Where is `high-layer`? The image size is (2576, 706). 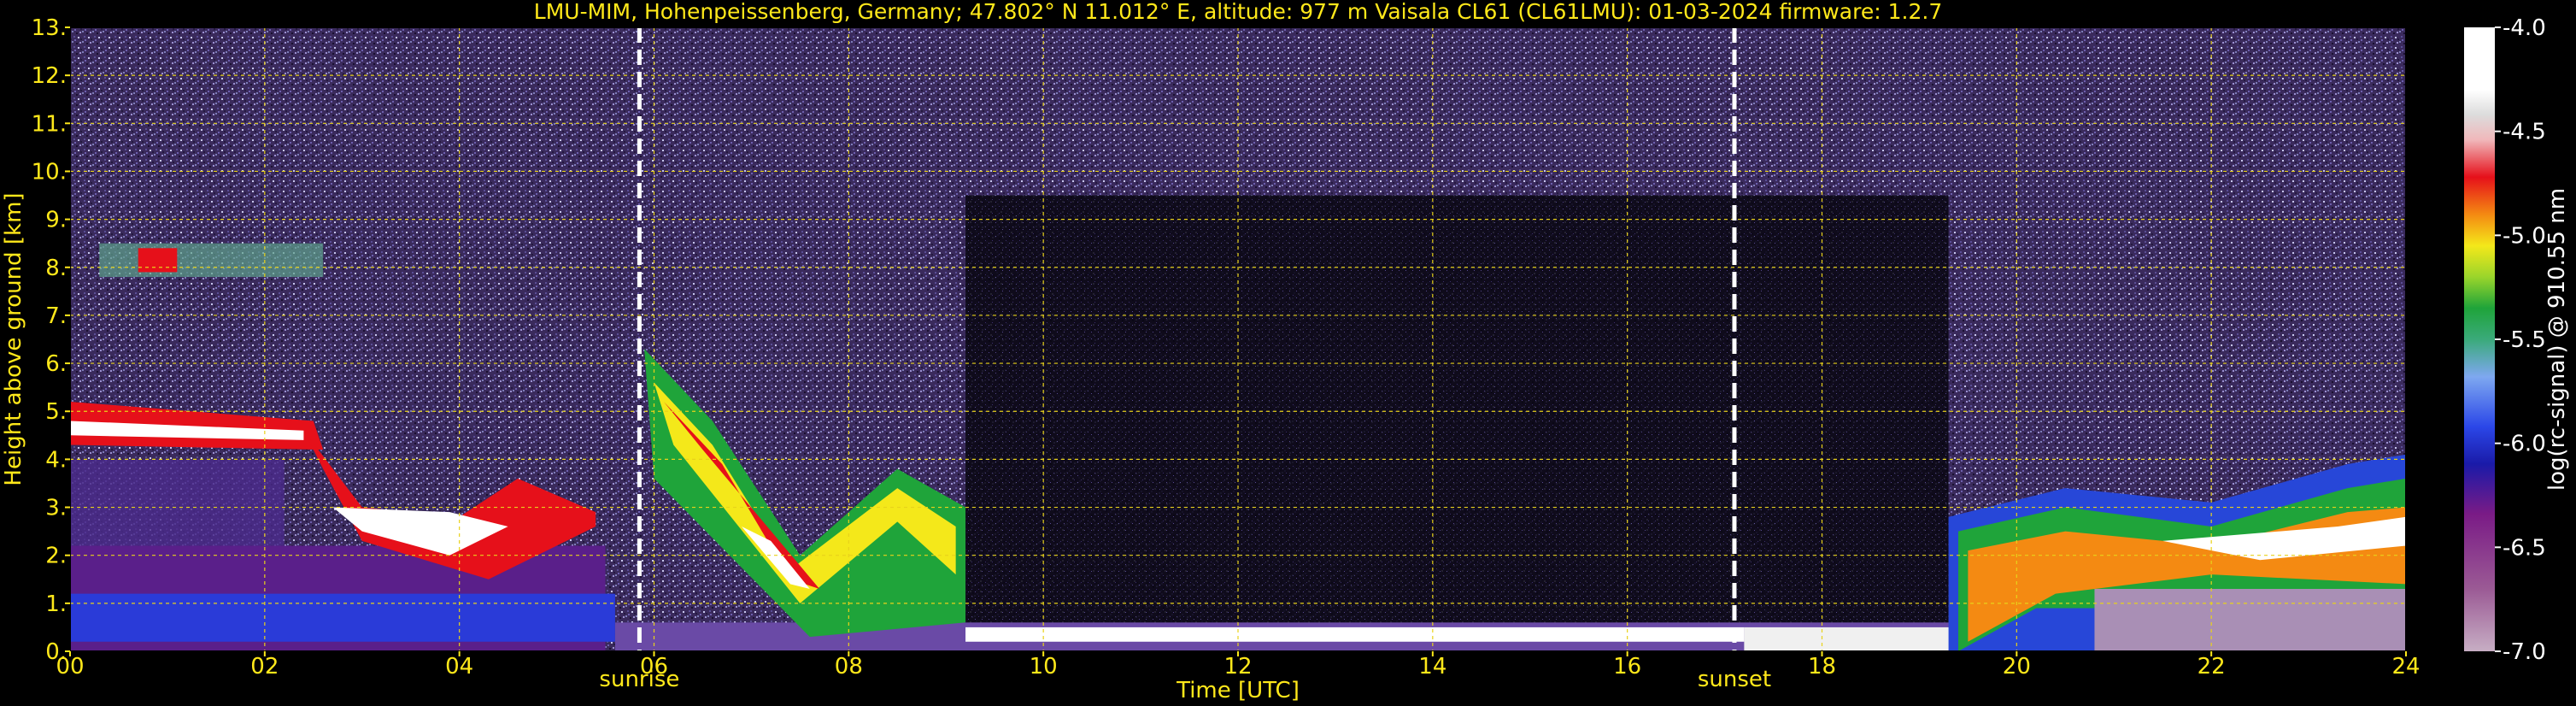
high-layer is located at coordinates (211, 260).